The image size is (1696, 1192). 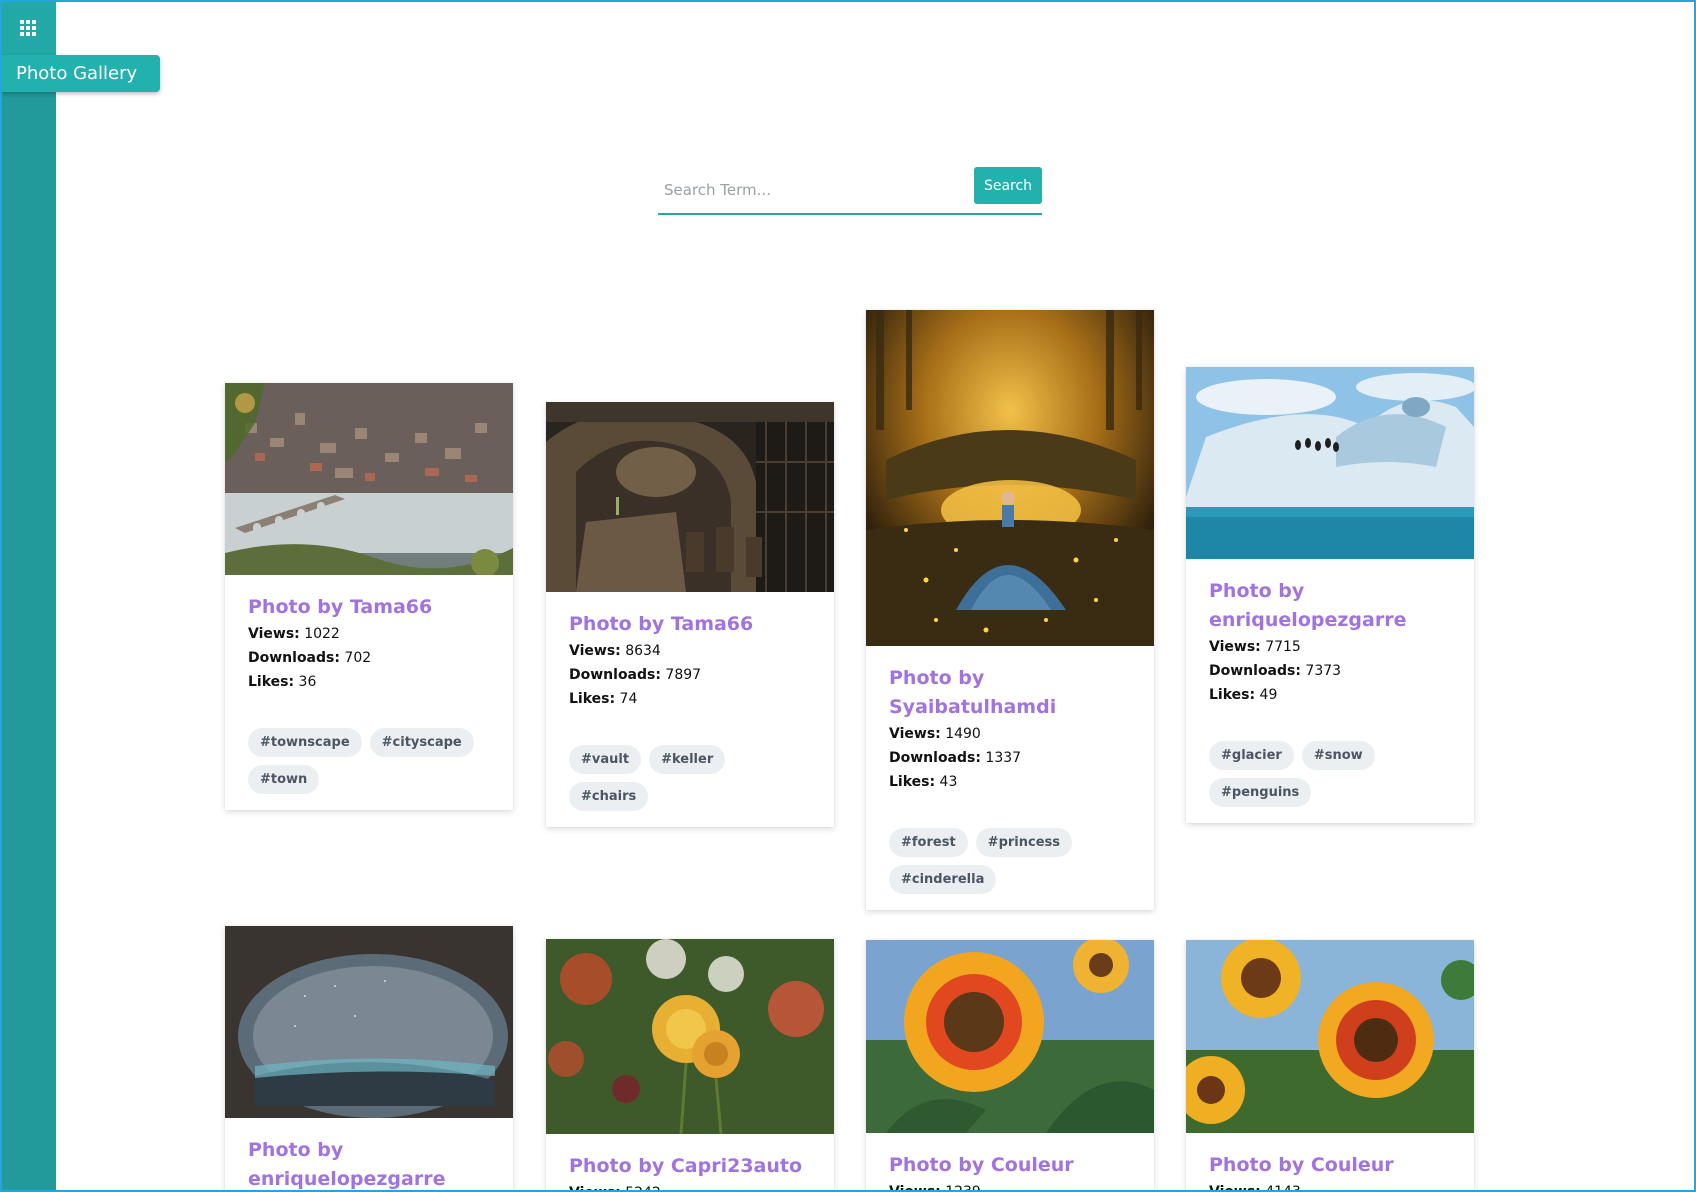 I want to click on glacier-photo, so click(x=1330, y=463).